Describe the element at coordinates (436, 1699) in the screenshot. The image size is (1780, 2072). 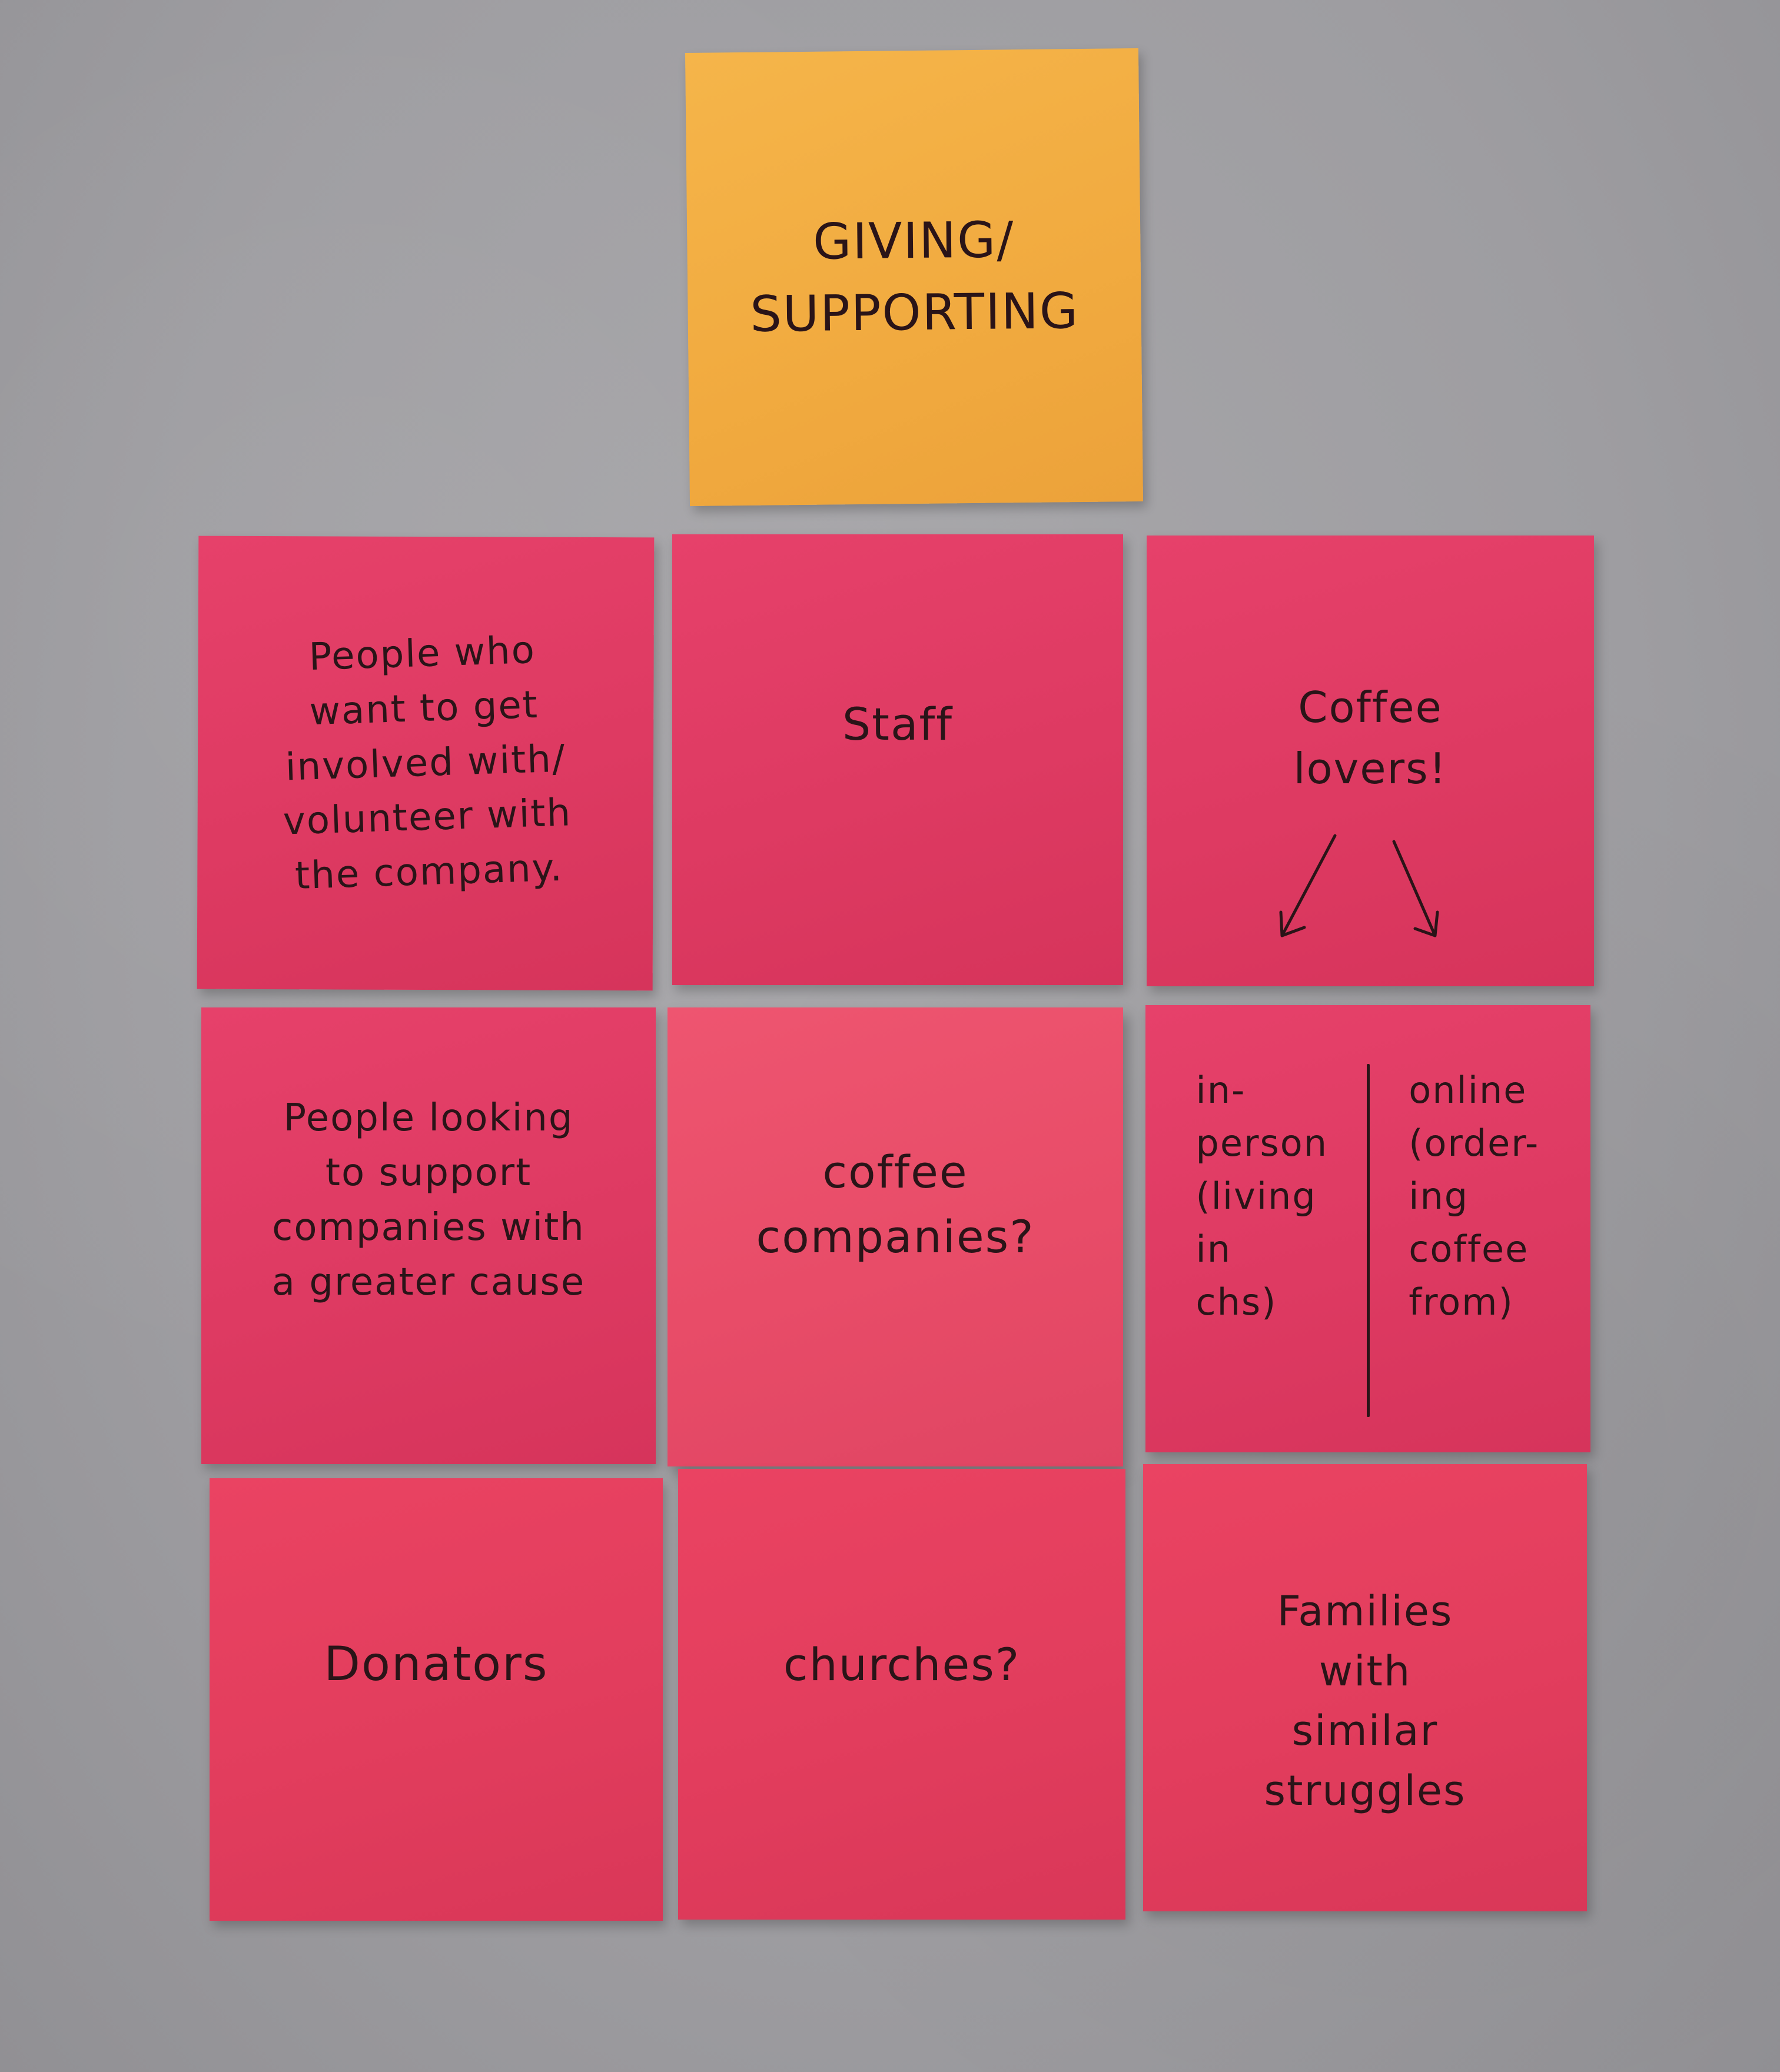
I see `sticky-note-donators: Donators` at that location.